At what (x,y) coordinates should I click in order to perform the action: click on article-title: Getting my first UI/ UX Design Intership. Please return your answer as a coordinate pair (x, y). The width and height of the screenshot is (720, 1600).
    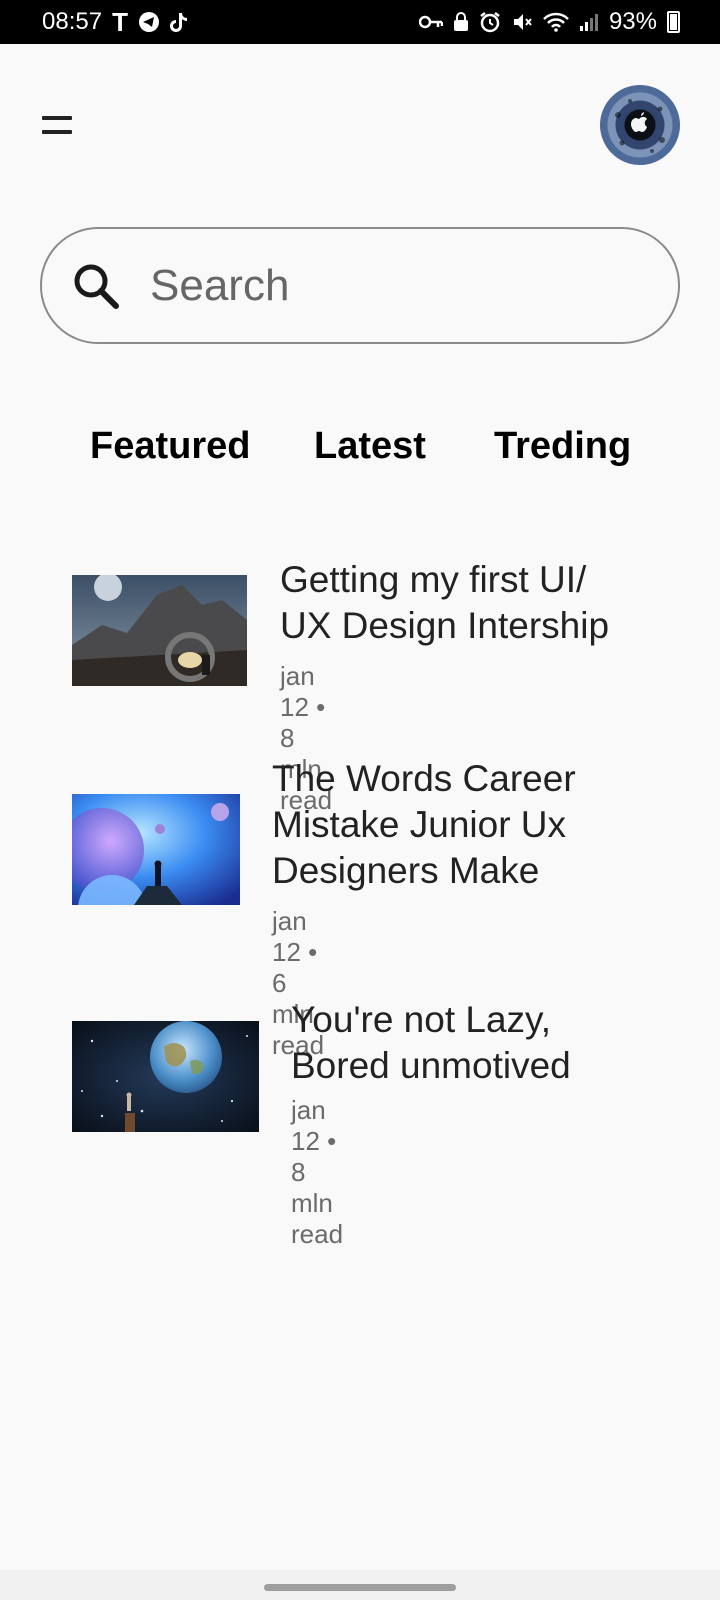
    Looking at the image, I should click on (480, 603).